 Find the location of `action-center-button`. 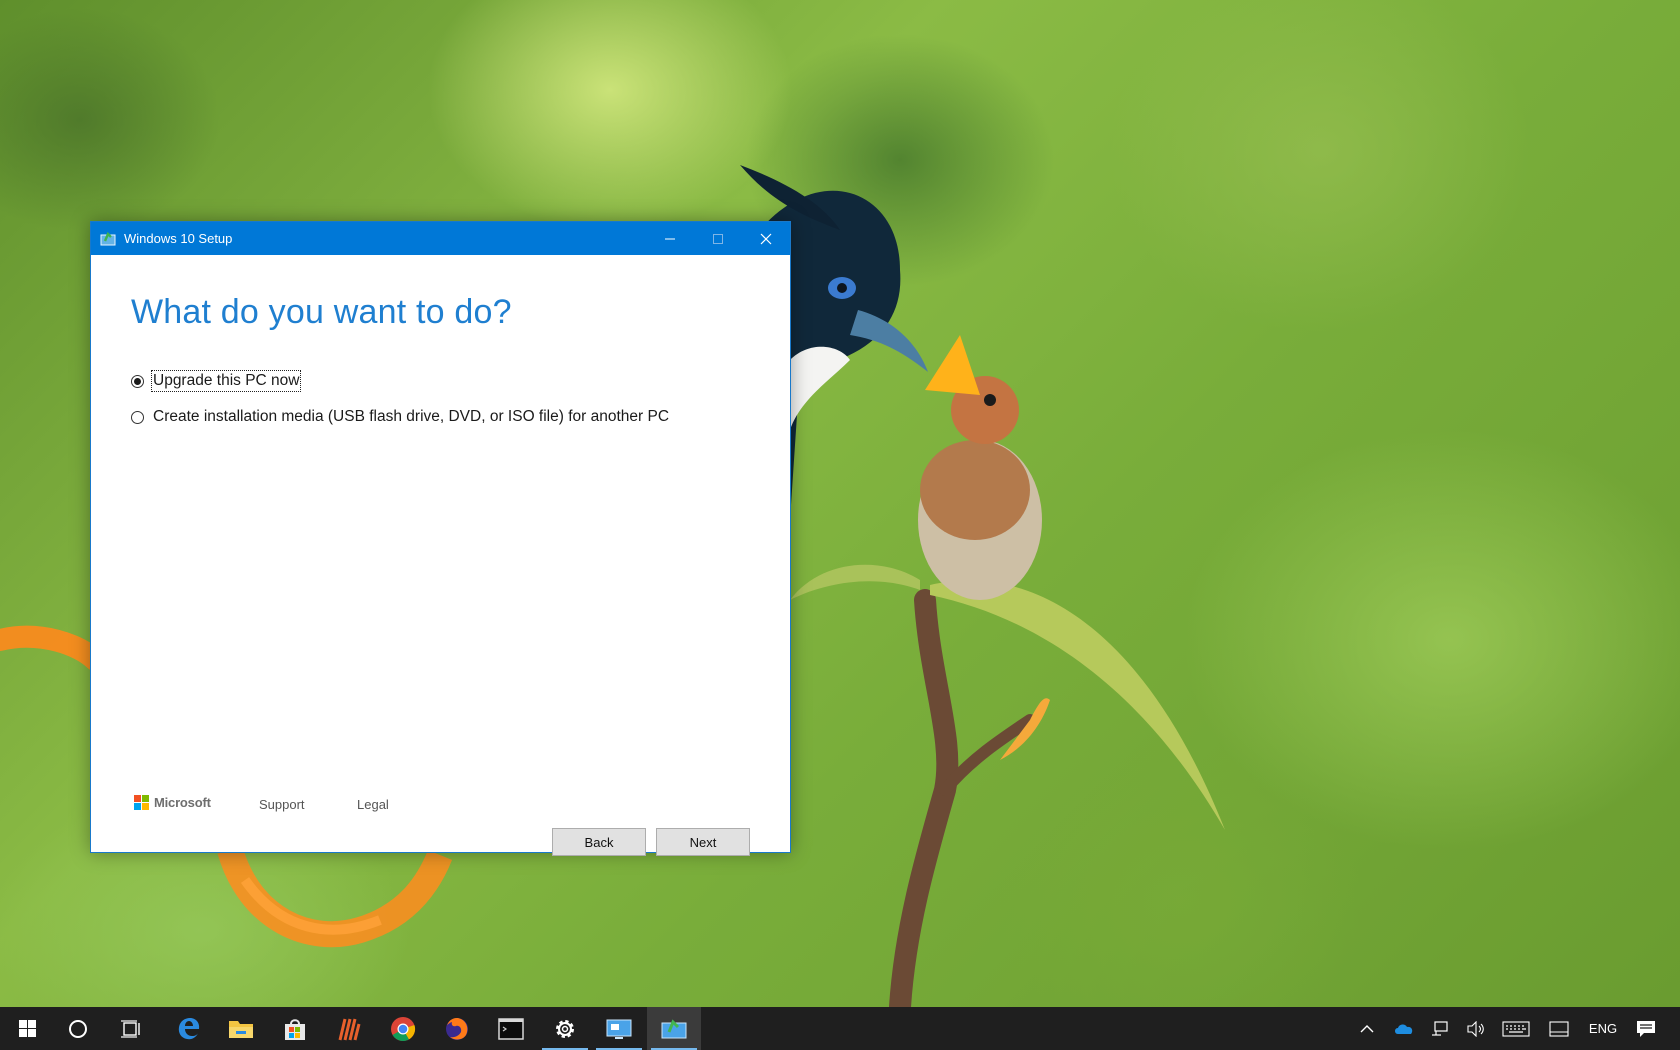

action-center-button is located at coordinates (1646, 1028).